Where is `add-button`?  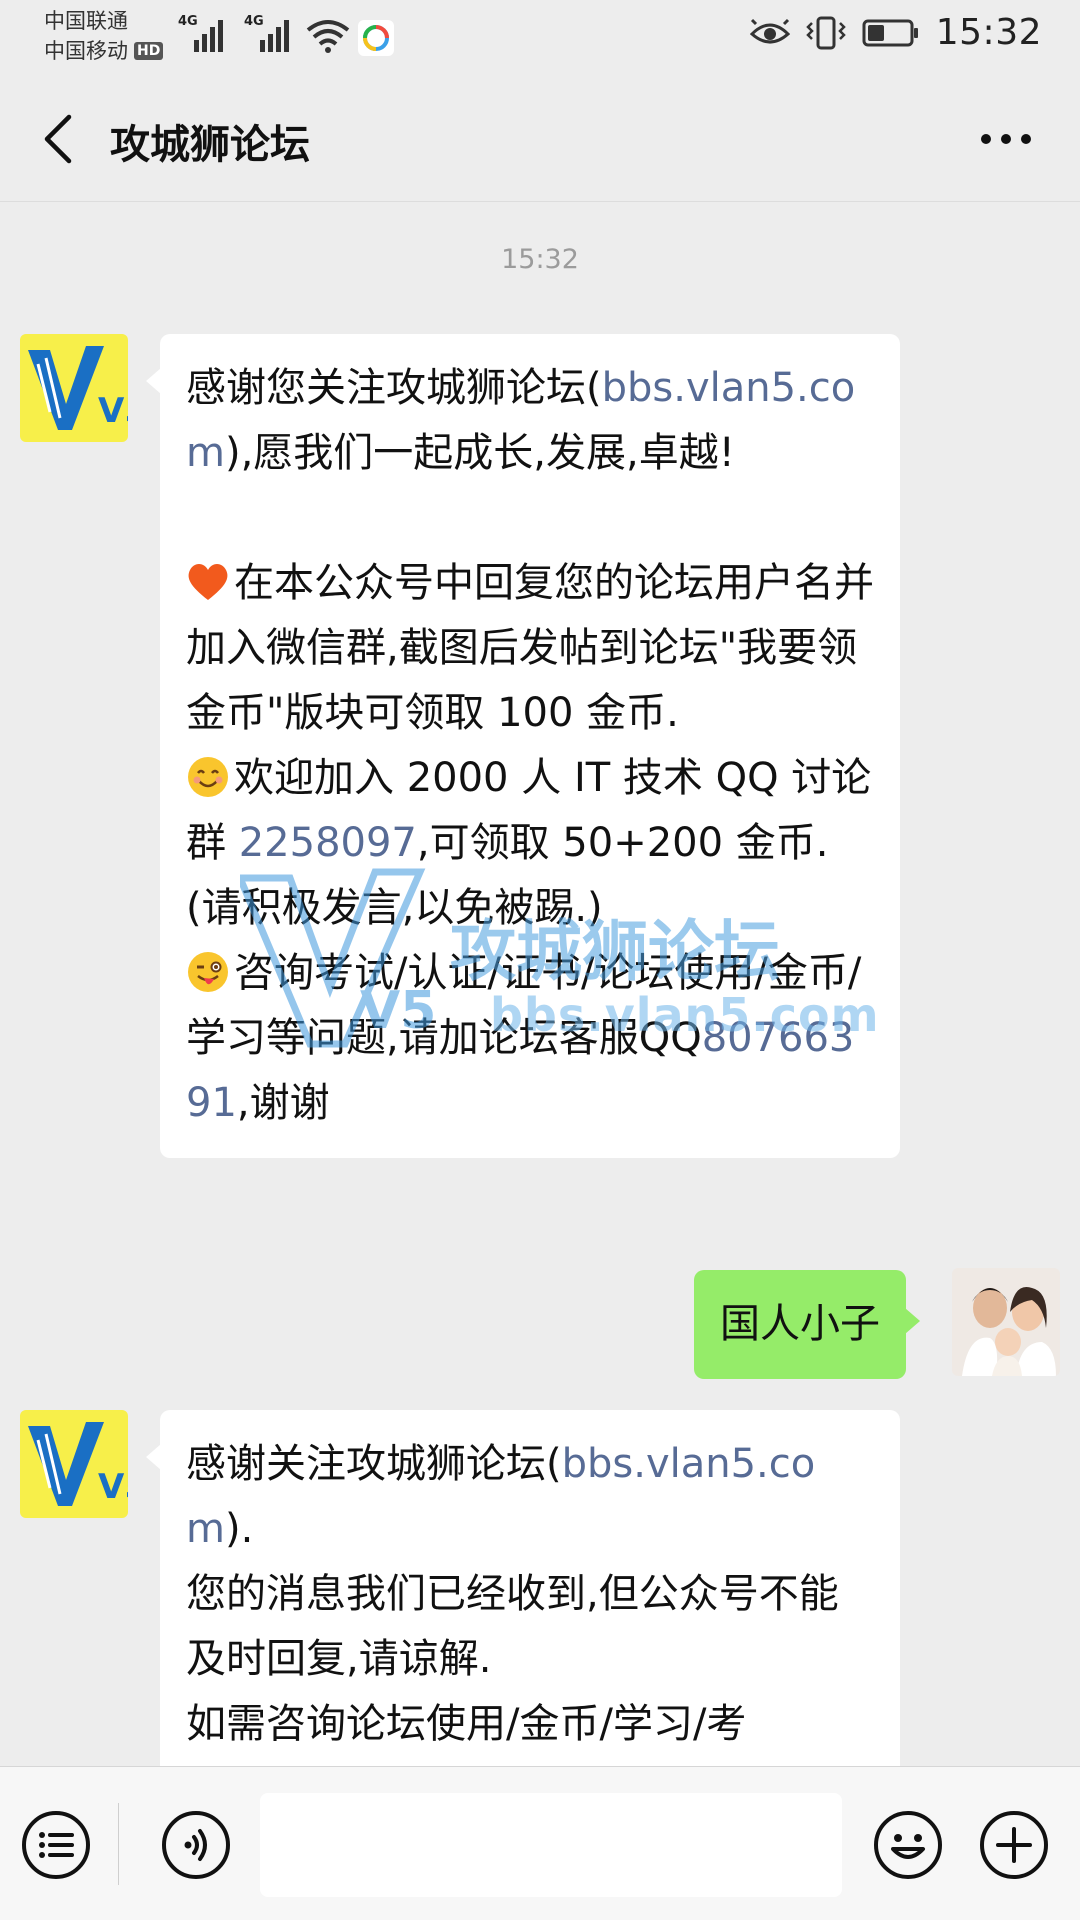 add-button is located at coordinates (1014, 1845).